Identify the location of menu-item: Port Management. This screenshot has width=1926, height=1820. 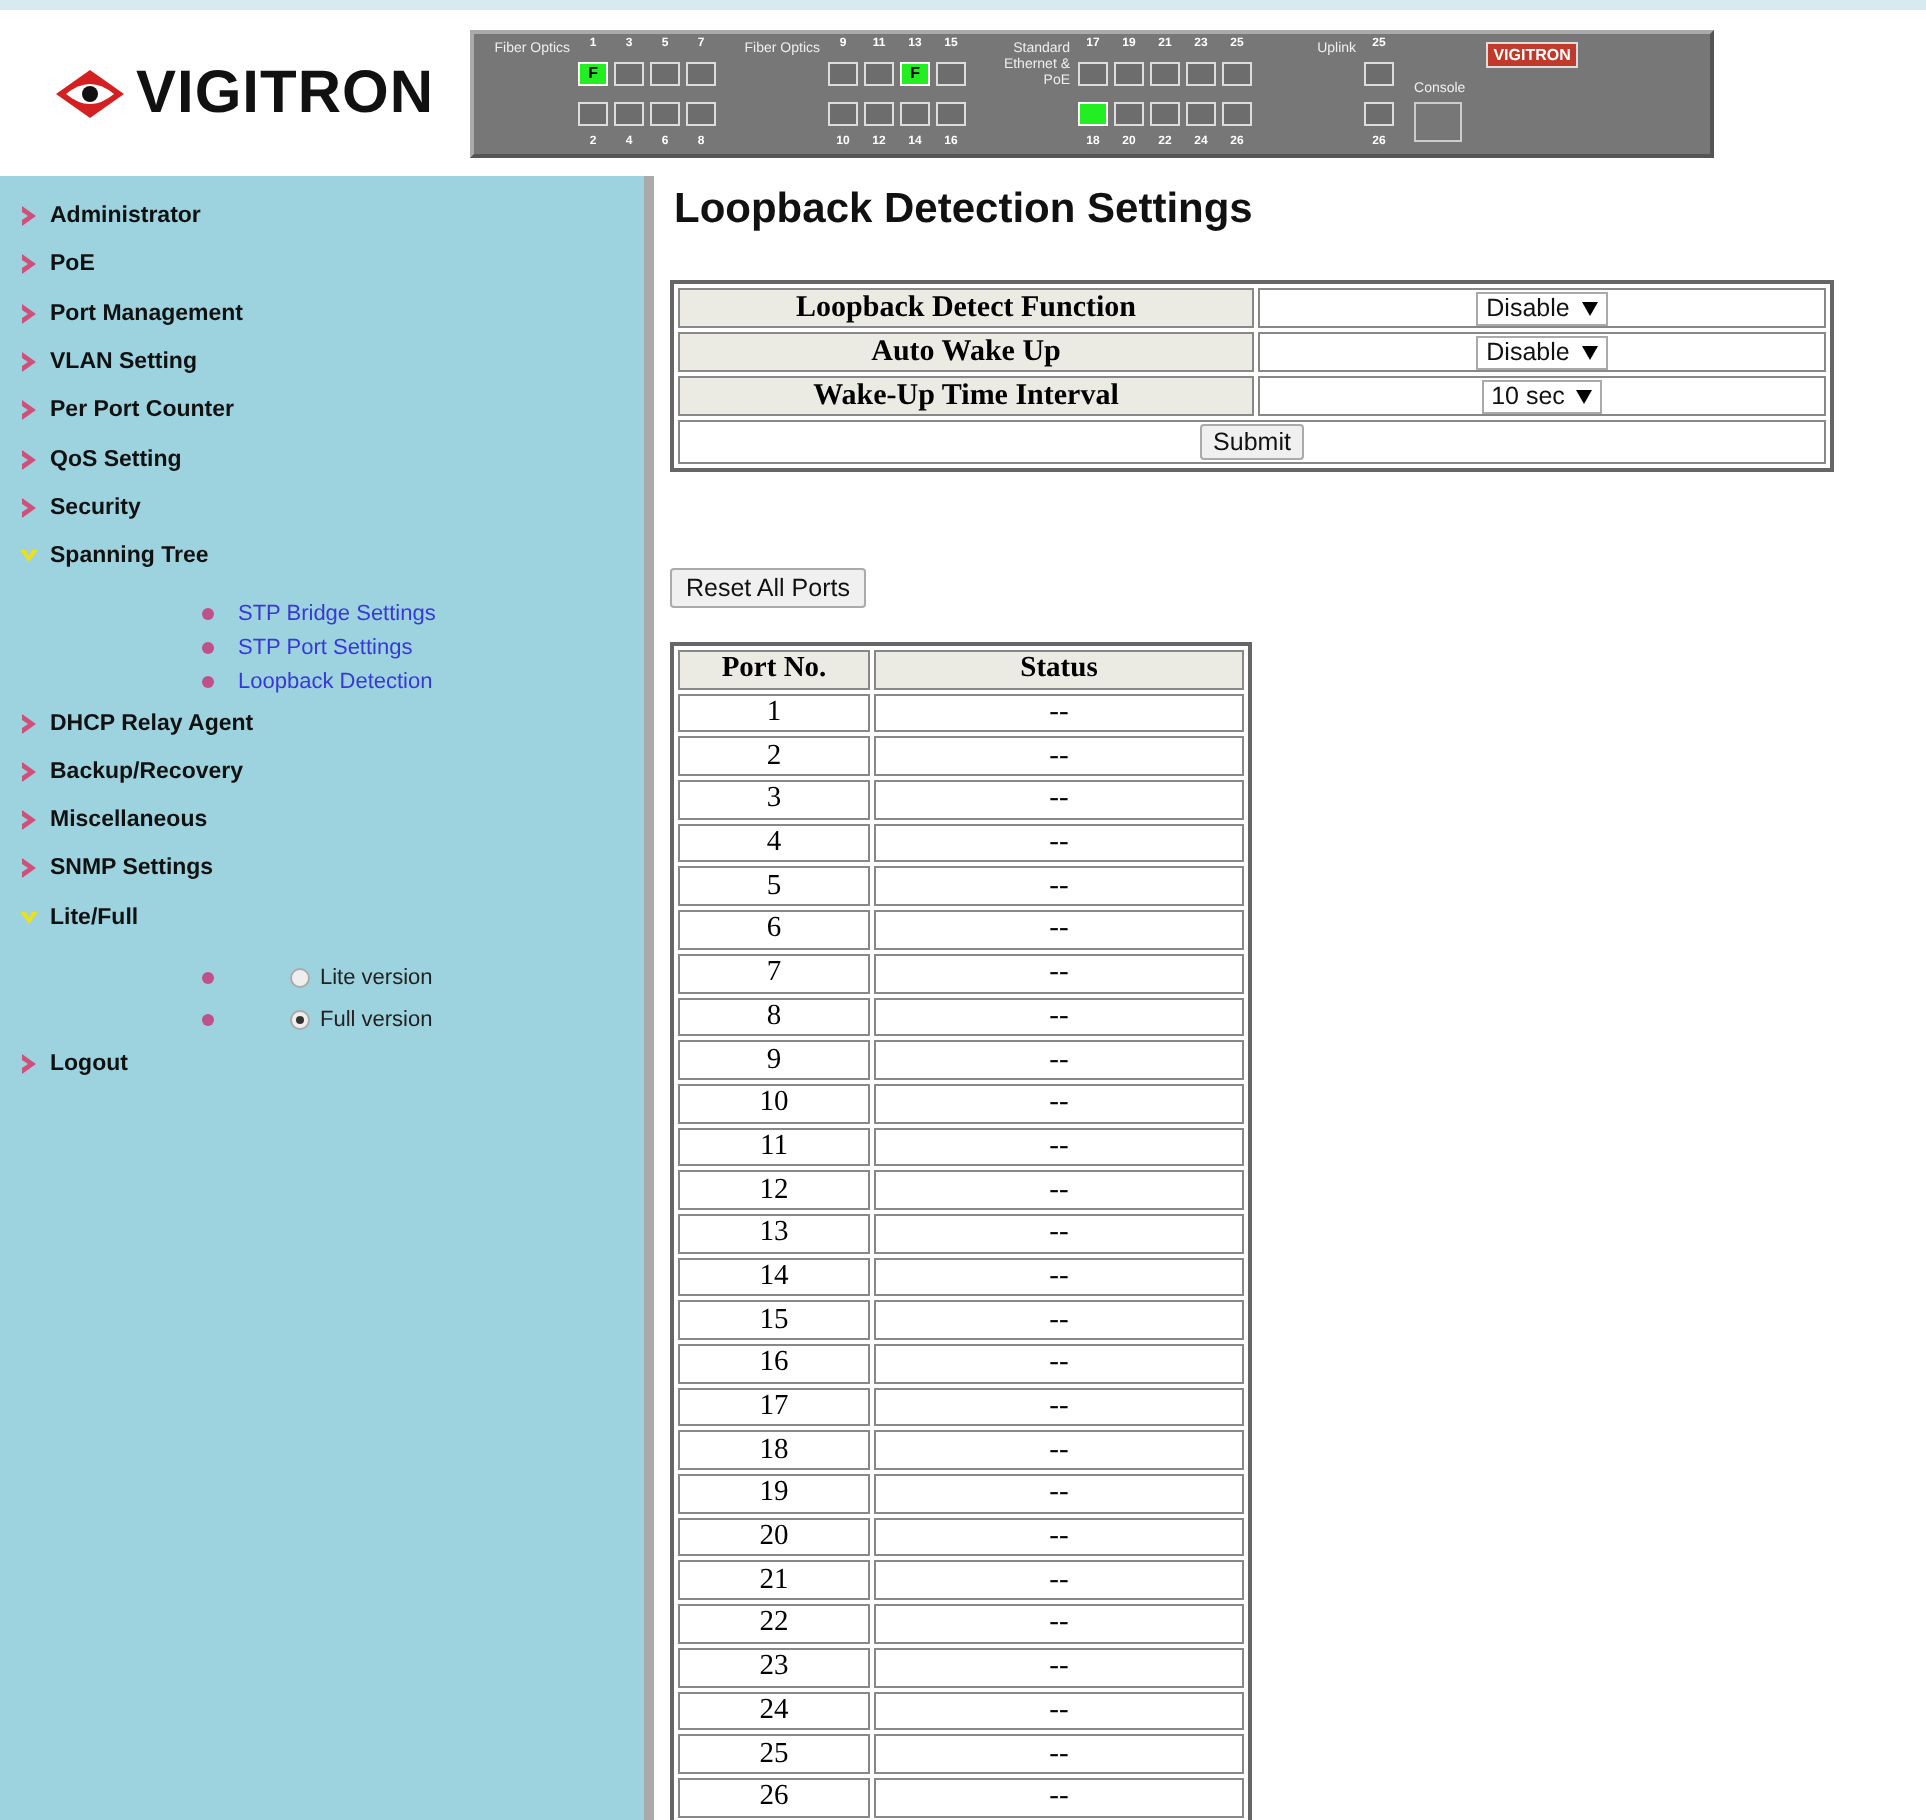
(146, 313).